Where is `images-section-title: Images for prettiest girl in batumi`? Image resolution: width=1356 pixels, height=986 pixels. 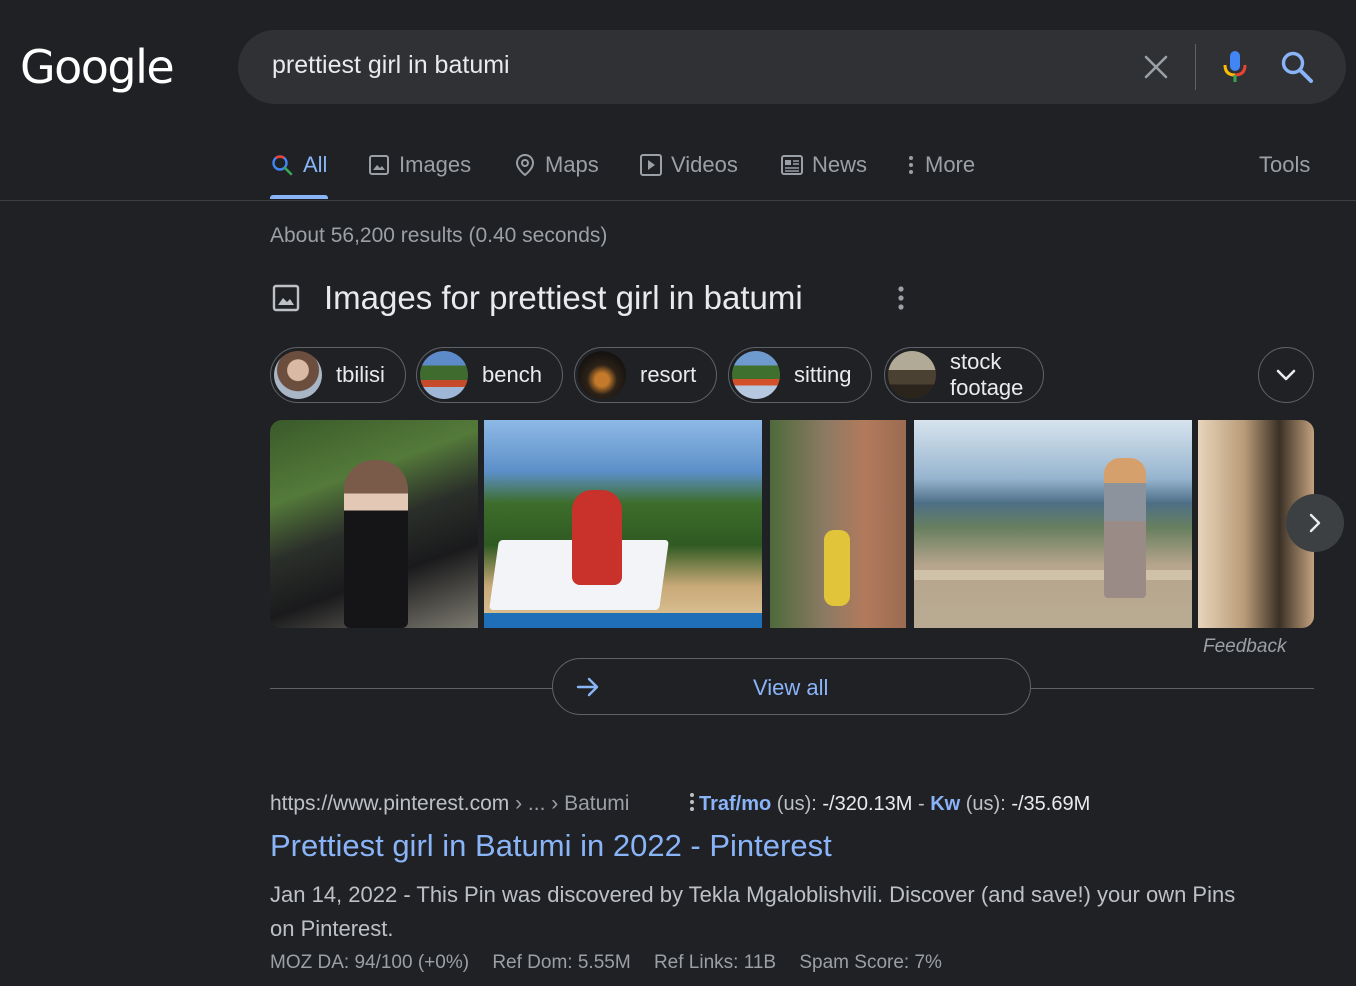 images-section-title: Images for prettiest girl in batumi is located at coordinates (563, 298).